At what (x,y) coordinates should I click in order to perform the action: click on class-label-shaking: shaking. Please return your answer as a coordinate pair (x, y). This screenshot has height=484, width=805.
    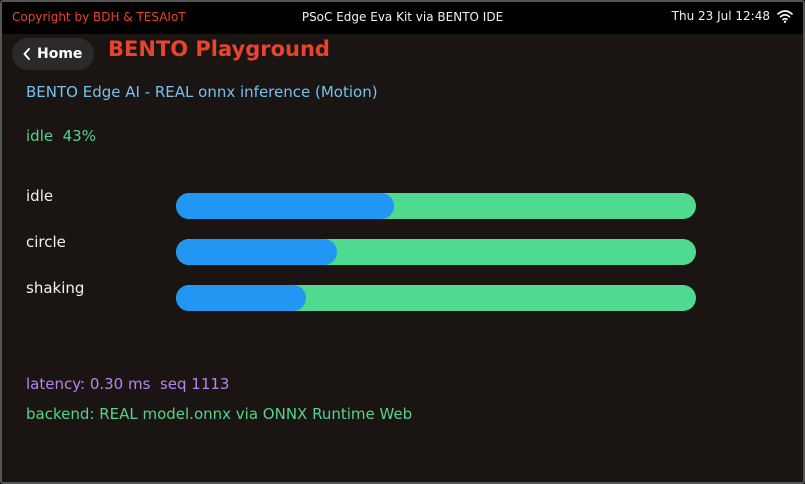
    Looking at the image, I should click on (55, 288).